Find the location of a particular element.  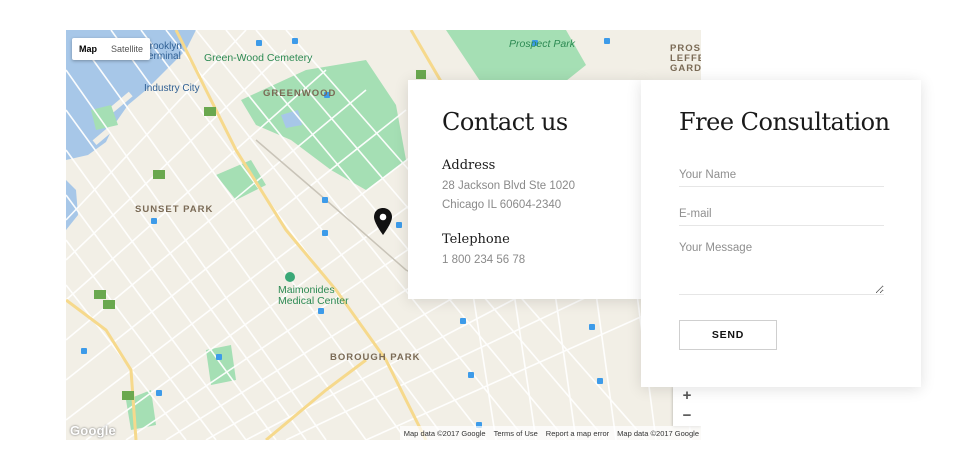

report-map-error-link: Report a map error is located at coordinates (577, 433).